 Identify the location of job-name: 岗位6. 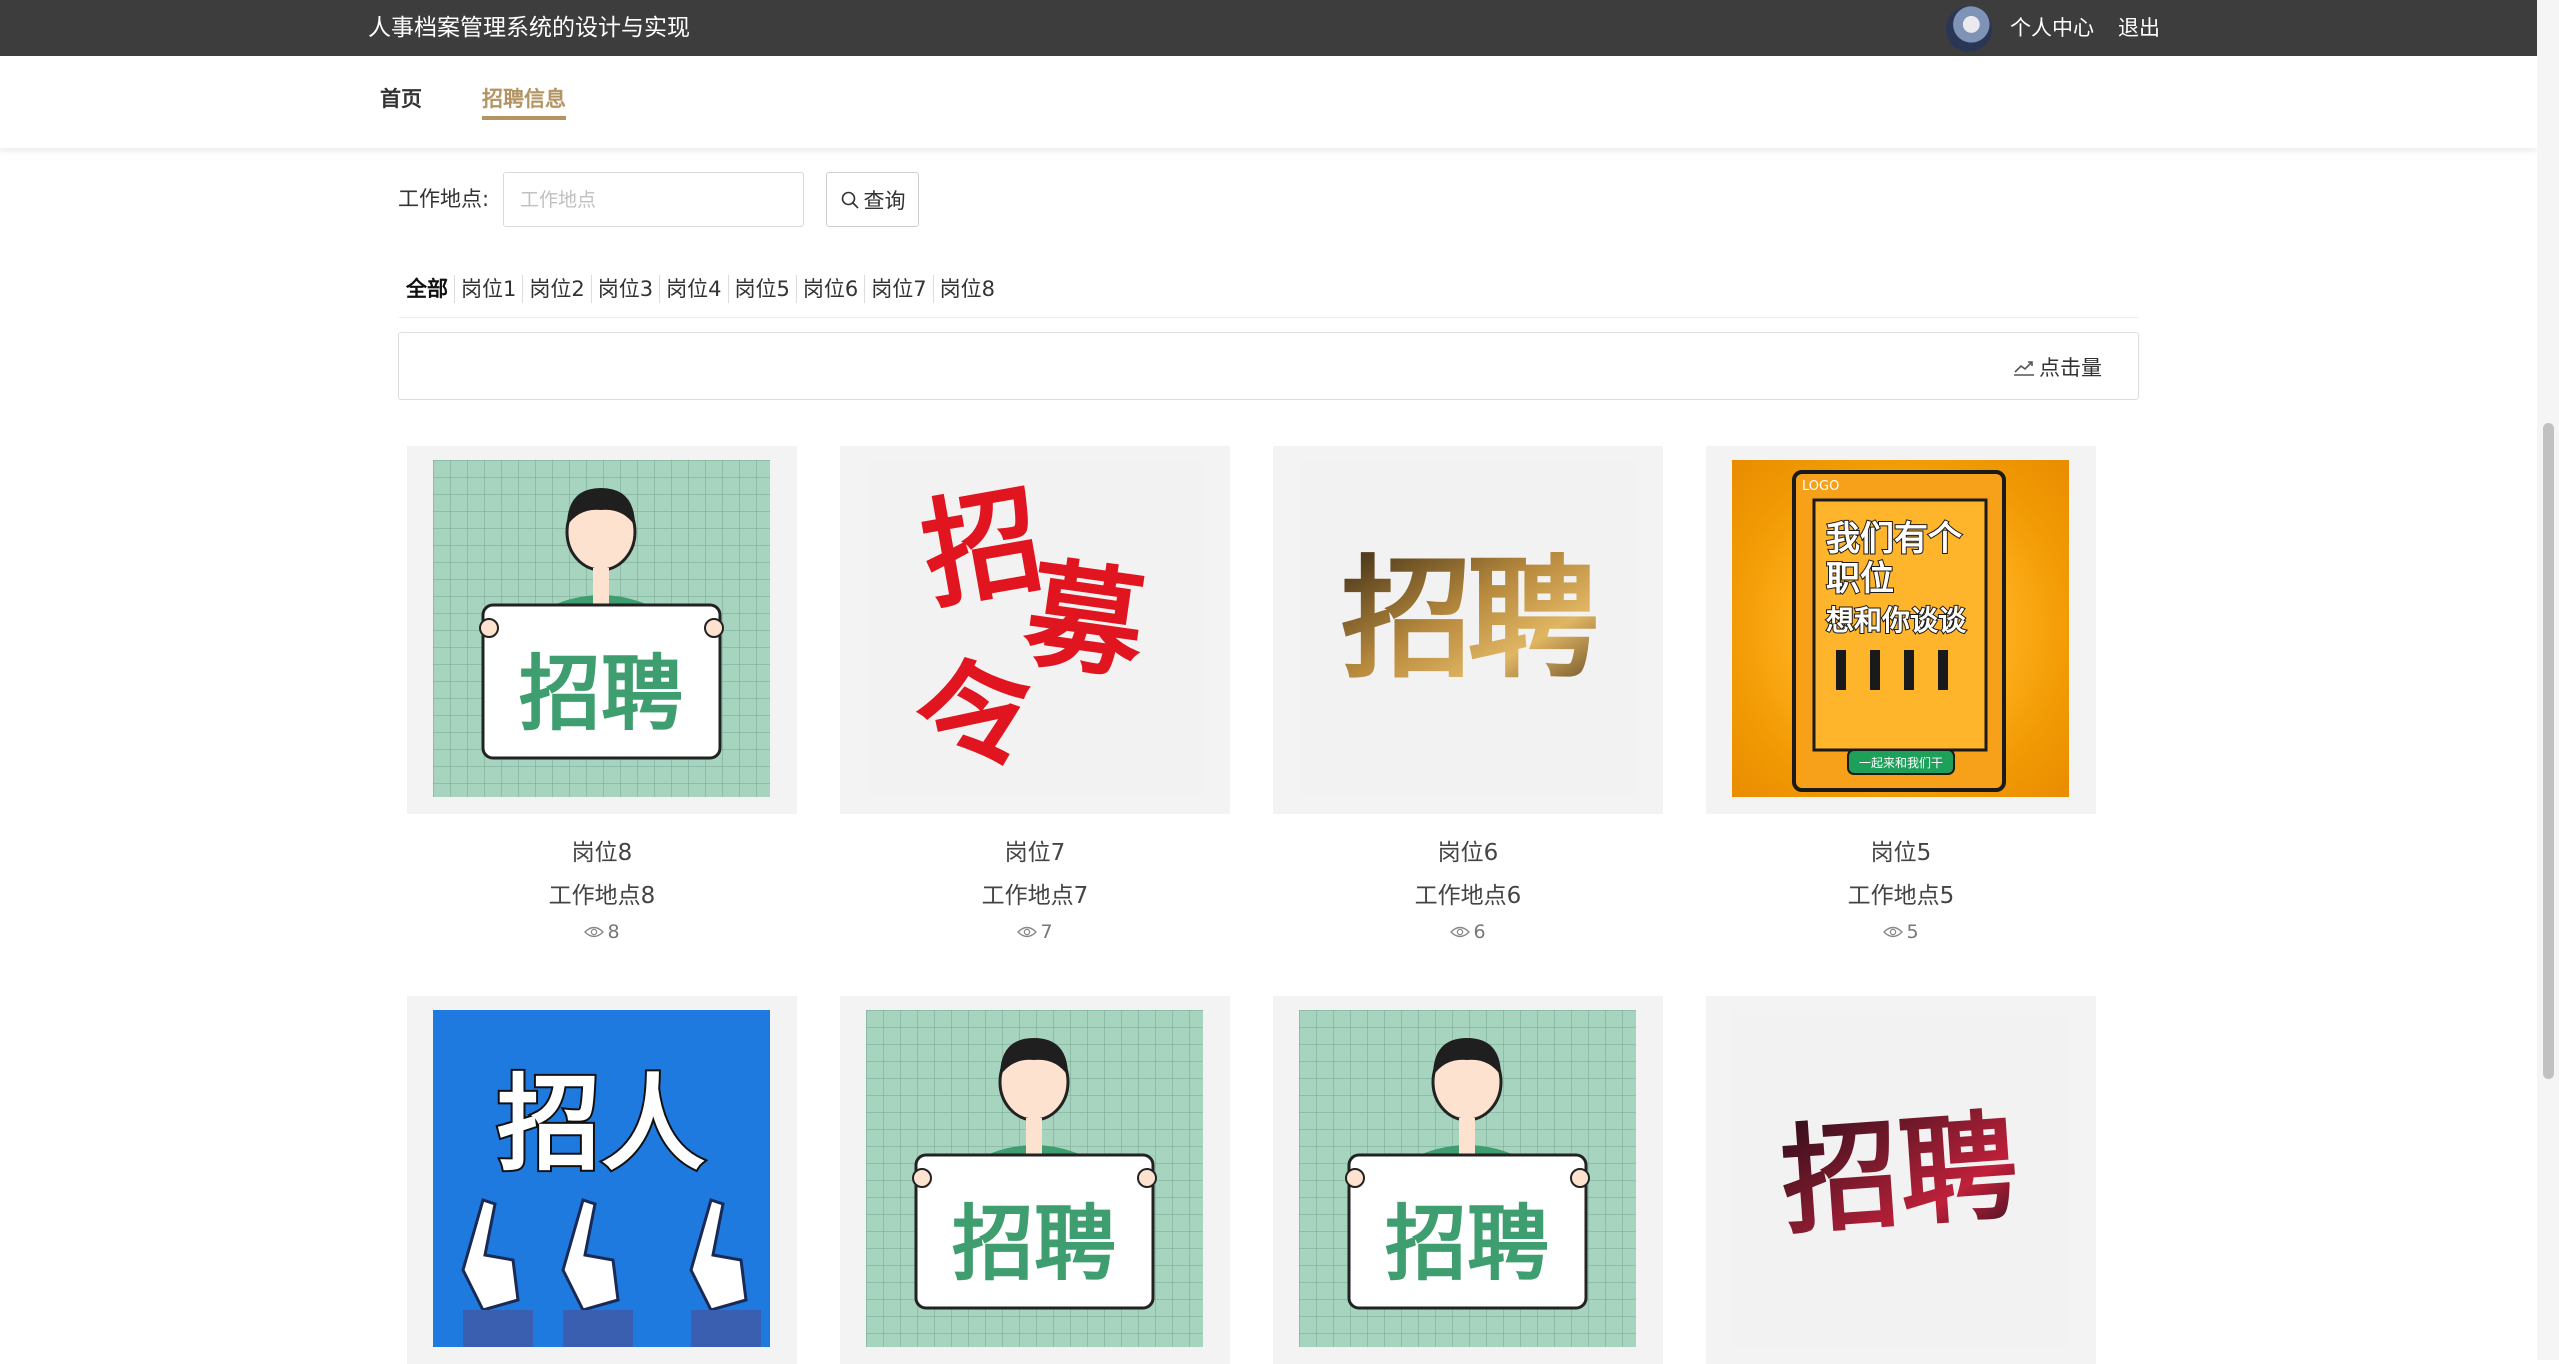
(1468, 853).